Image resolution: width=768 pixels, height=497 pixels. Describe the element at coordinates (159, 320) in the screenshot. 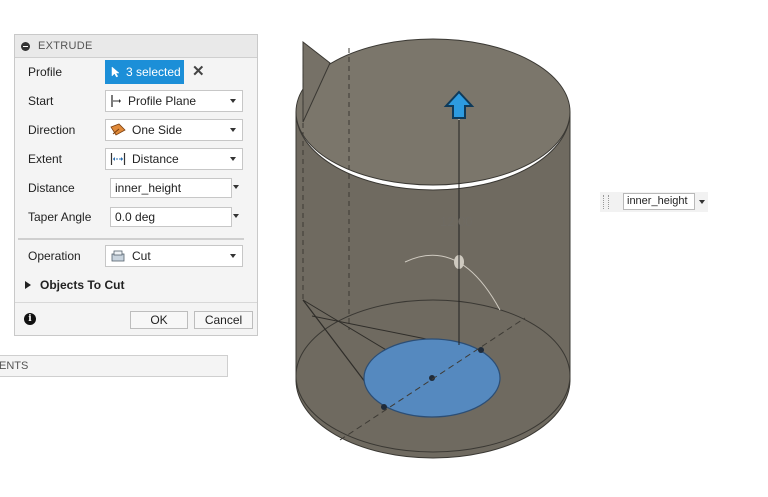

I see `ok-button: OK` at that location.